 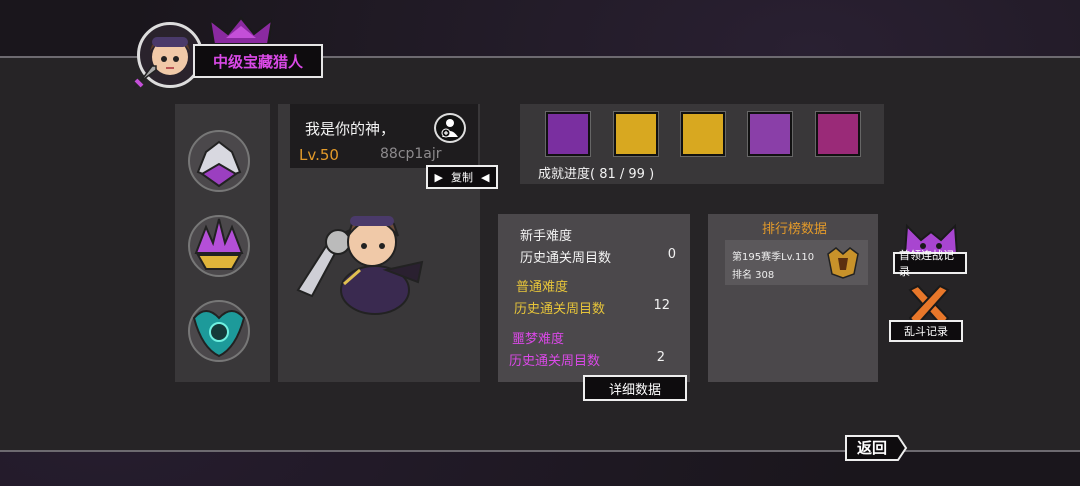 What do you see at coordinates (636, 134) in the screenshot?
I see `gold-beast-achievement-icon` at bounding box center [636, 134].